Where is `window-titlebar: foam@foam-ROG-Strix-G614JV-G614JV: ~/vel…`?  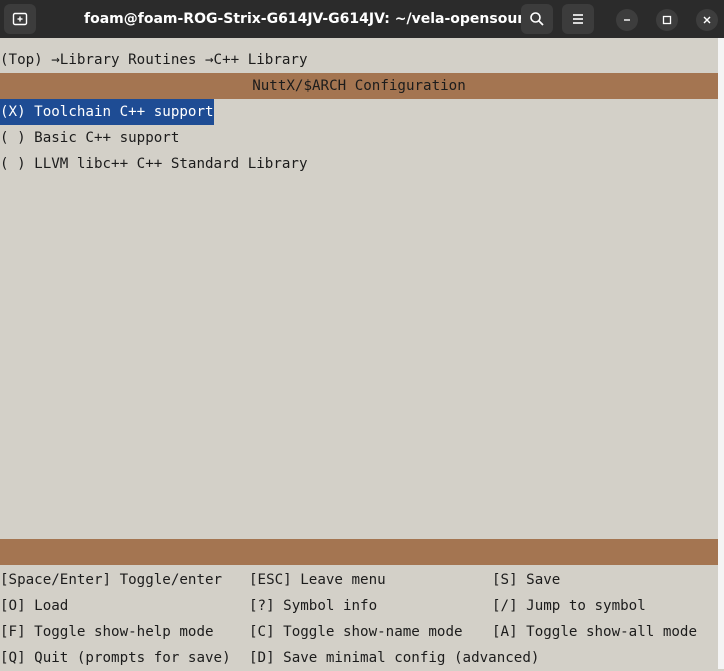 window-titlebar: foam@foam-ROG-Strix-G614JV-G614JV: ~/vel… is located at coordinates (362, 19).